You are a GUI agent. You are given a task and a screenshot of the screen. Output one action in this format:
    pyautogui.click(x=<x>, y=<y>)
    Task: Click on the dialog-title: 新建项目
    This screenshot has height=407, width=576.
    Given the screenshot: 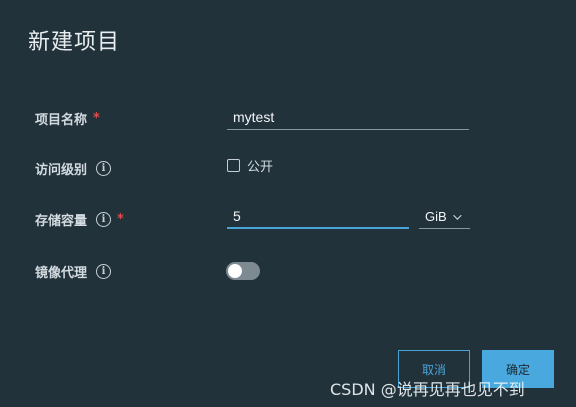 What is the action you would take?
    pyautogui.click(x=74, y=42)
    